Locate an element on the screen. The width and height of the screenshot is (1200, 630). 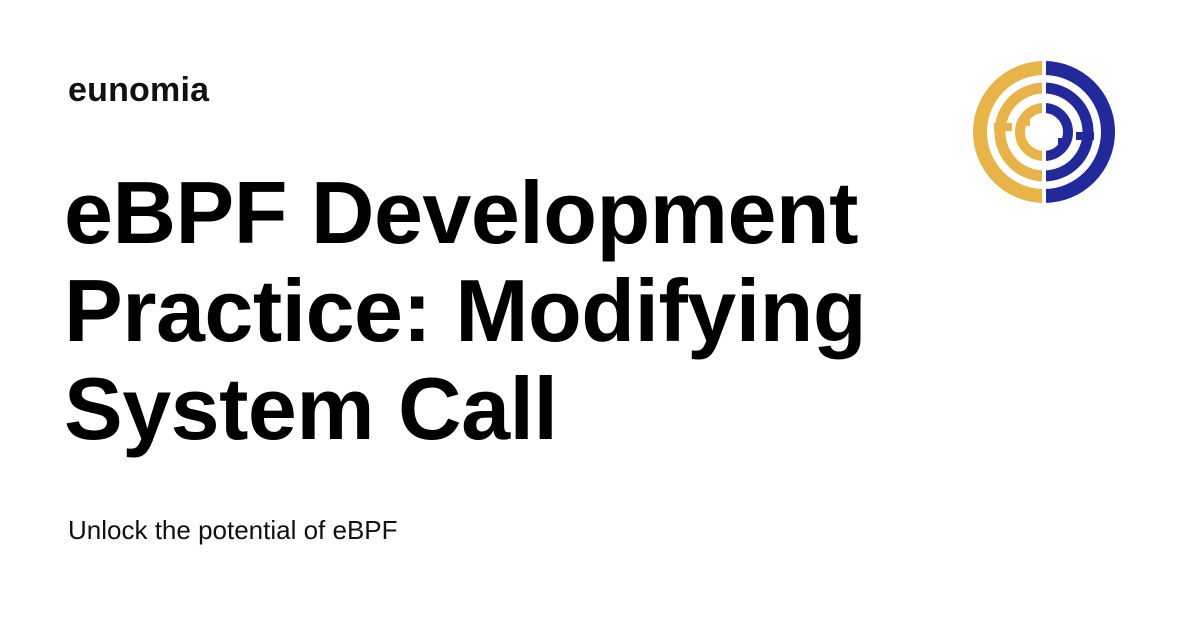
site-name: eunomia is located at coordinates (139, 90).